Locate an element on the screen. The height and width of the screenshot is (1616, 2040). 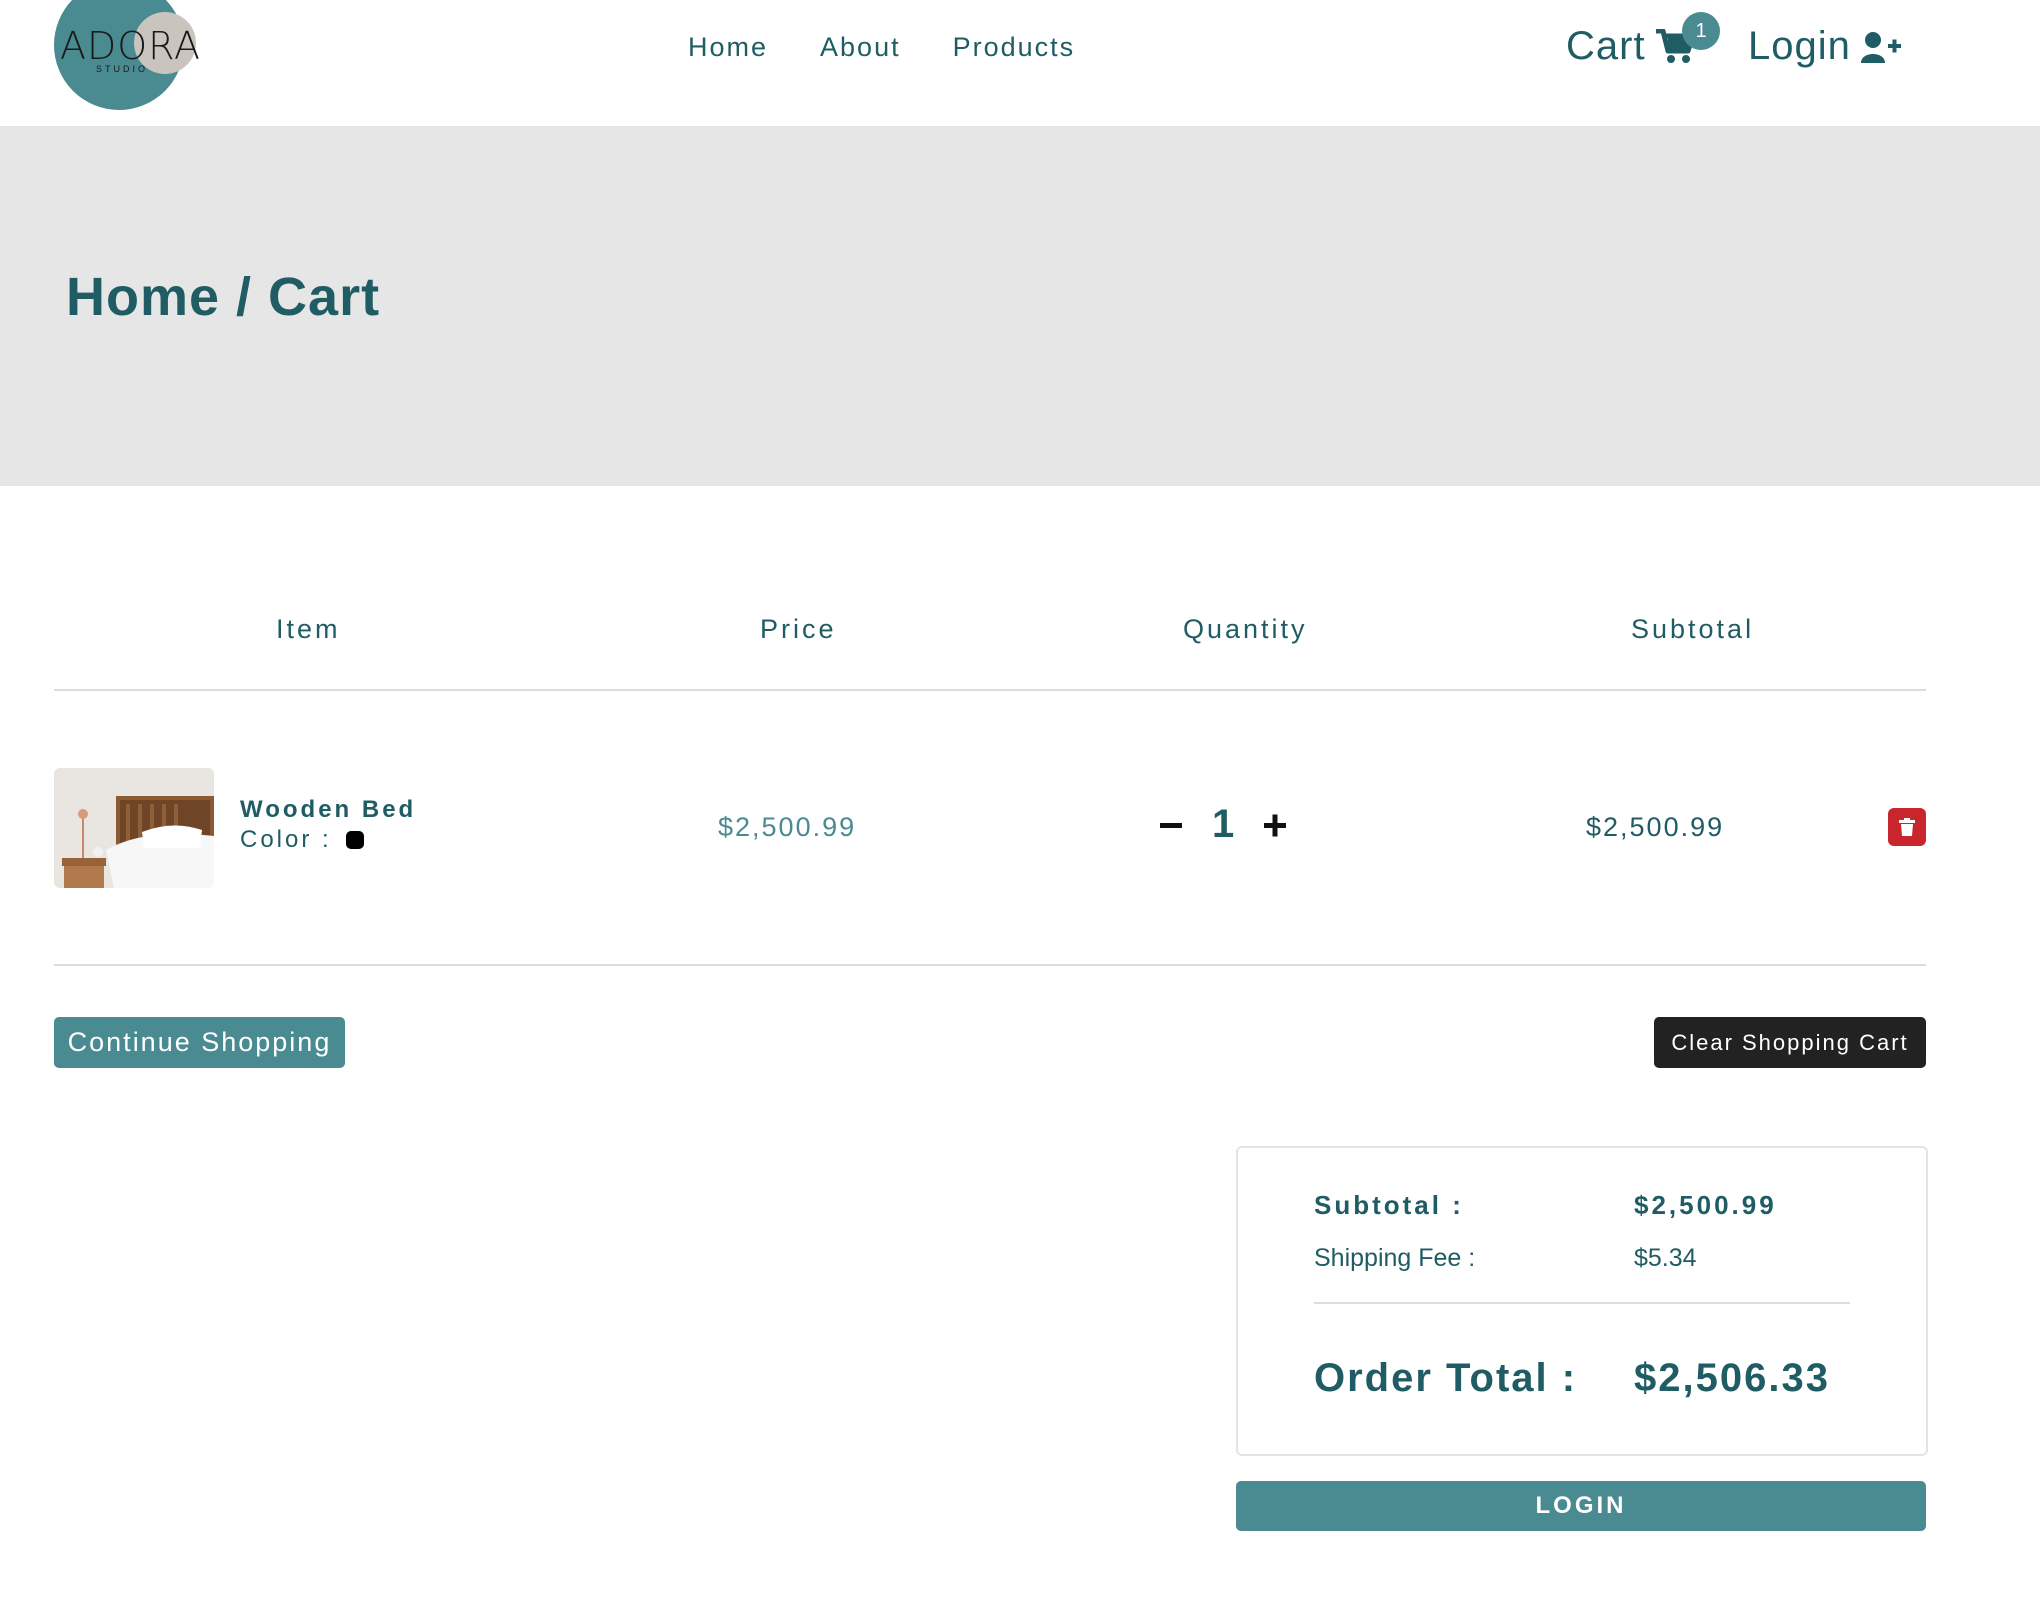
login-button: LOGIN is located at coordinates (1581, 1506).